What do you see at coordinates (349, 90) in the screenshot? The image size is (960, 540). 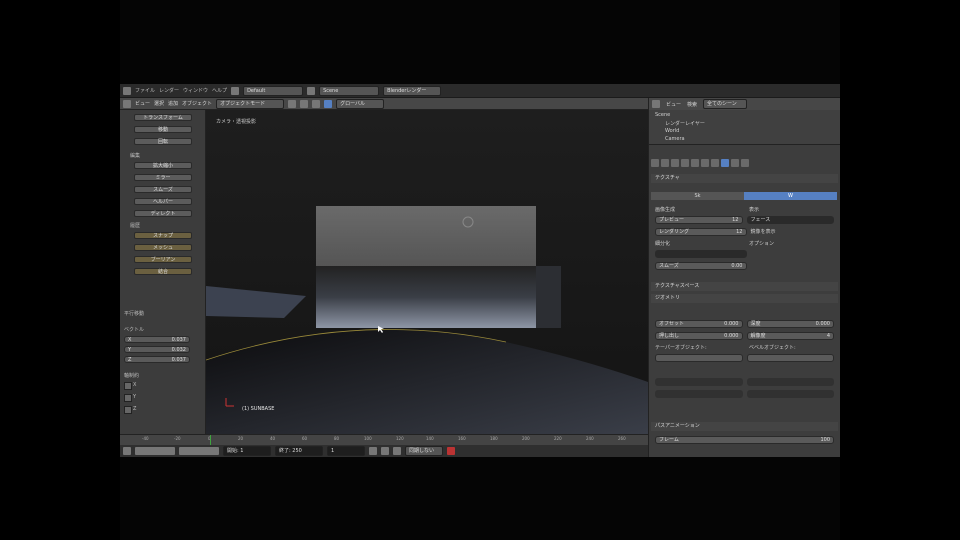 I see `scene-field: Scene` at bounding box center [349, 90].